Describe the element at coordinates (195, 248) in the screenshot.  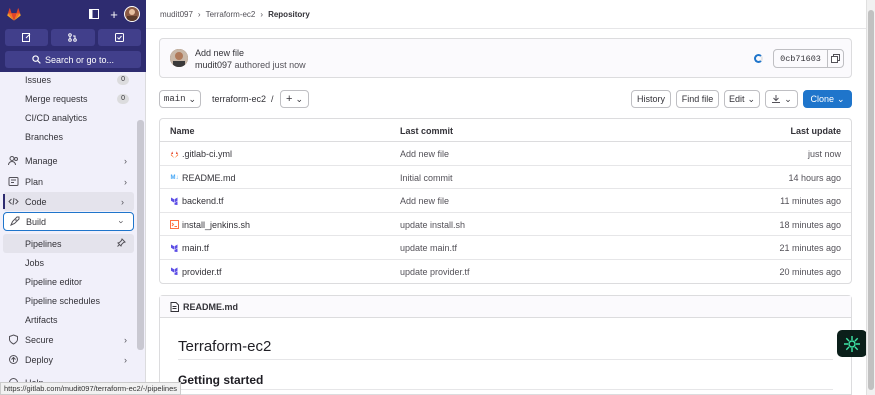
I see `file-name: main.tf` at that location.